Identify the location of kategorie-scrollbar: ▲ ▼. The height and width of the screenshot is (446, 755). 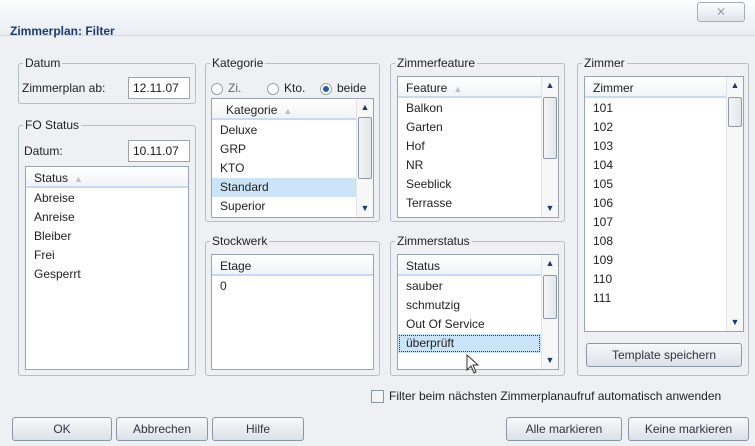
(364, 158).